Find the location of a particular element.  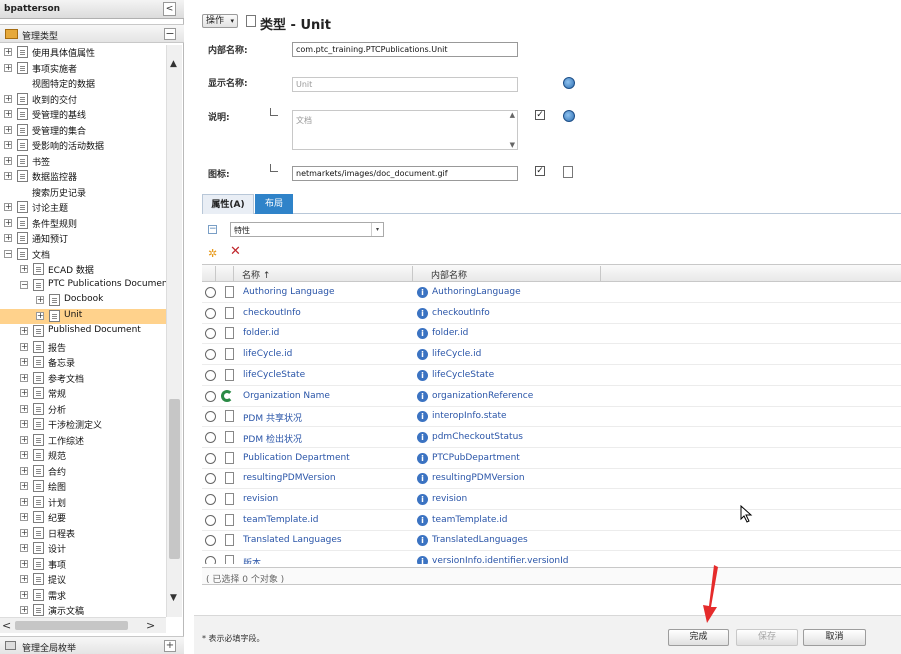

tree-item: + 规范 is located at coordinates (83, 455).